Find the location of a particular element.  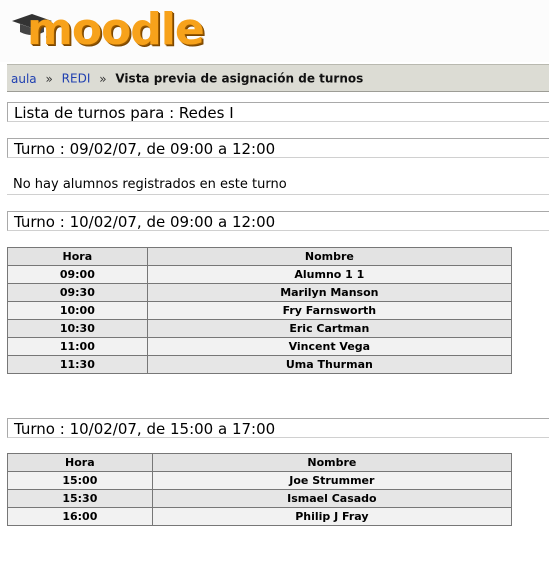

cell-nombre: Eric Cartman is located at coordinates (329, 328).